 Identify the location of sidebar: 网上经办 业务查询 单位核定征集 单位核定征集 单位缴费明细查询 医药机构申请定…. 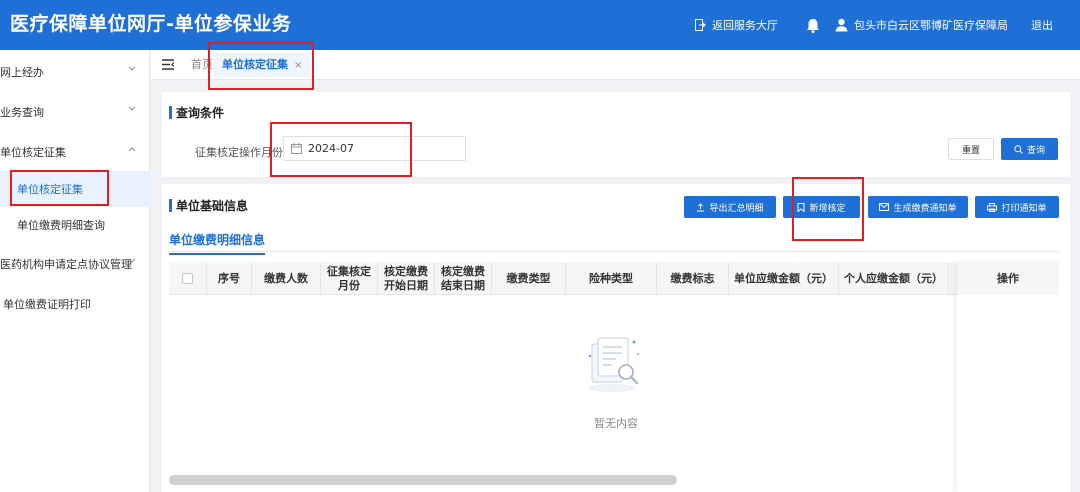
(75, 271).